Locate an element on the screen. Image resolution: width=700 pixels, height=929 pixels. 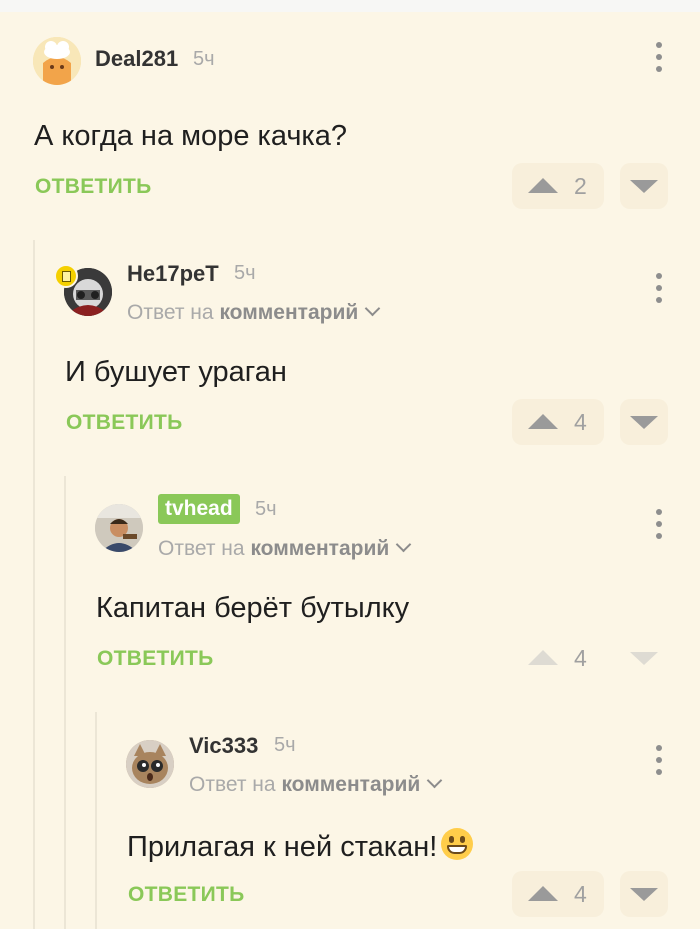
grinning-face-icon is located at coordinates (457, 844).